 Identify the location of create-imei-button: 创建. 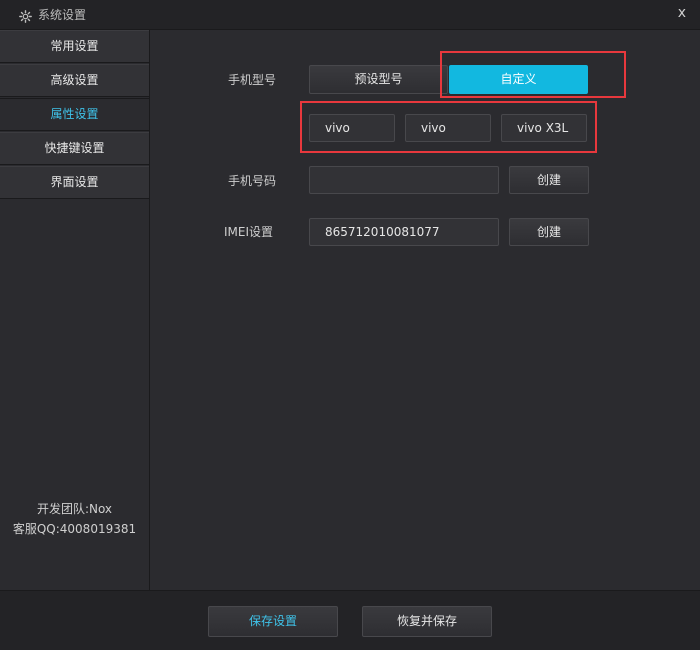
(549, 232).